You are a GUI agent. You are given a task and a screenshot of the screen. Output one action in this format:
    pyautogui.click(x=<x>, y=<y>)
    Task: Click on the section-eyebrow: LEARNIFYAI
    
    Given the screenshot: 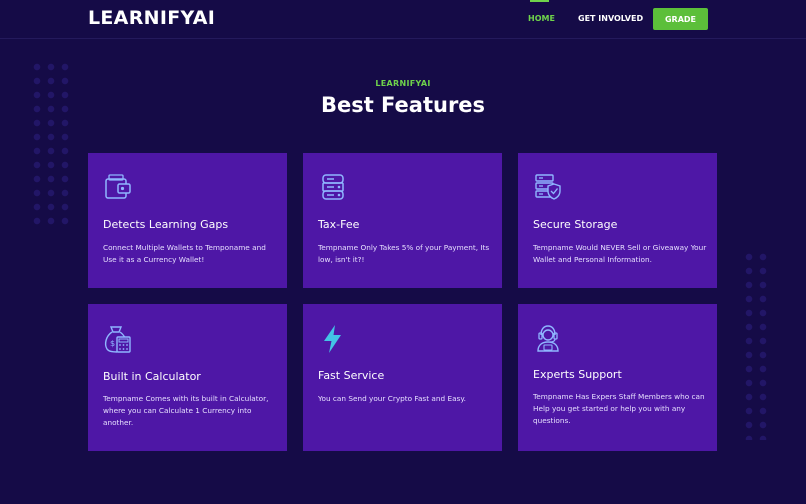 What is the action you would take?
    pyautogui.click(x=403, y=83)
    